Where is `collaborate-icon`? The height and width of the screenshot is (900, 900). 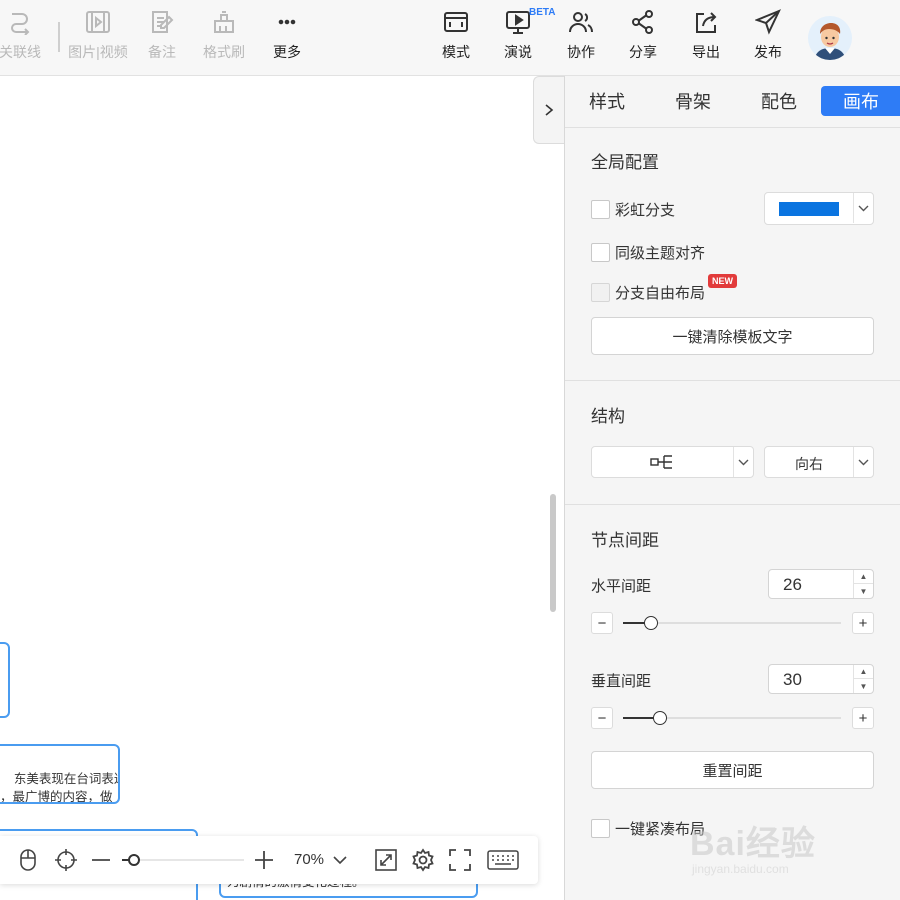
collaborate-icon is located at coordinates (581, 22).